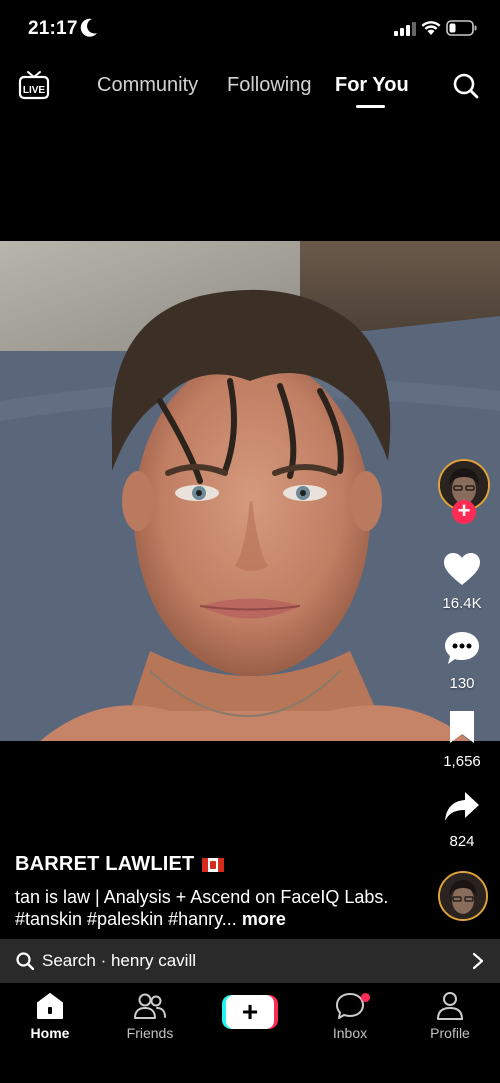  I want to click on like-count: 16.4K, so click(462, 603).